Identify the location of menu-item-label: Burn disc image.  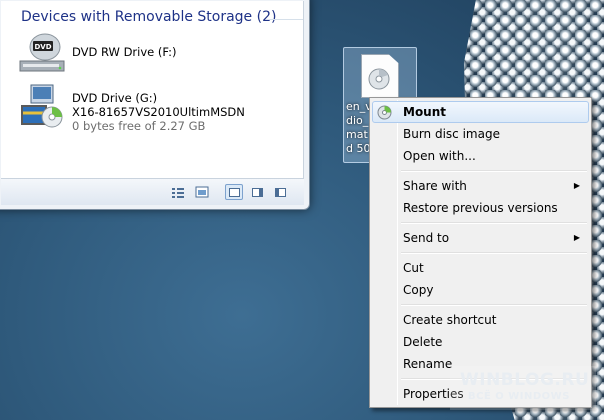
(451, 134).